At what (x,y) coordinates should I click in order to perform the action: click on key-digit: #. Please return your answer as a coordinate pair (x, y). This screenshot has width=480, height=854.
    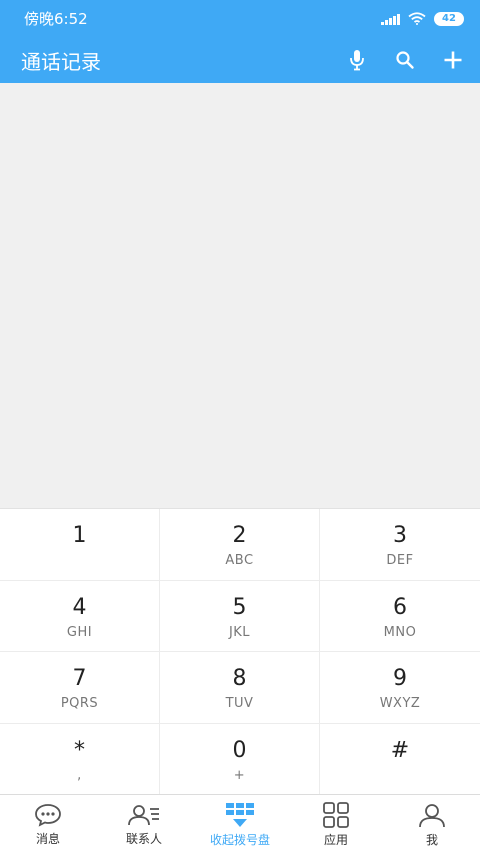
    Looking at the image, I should click on (400, 750).